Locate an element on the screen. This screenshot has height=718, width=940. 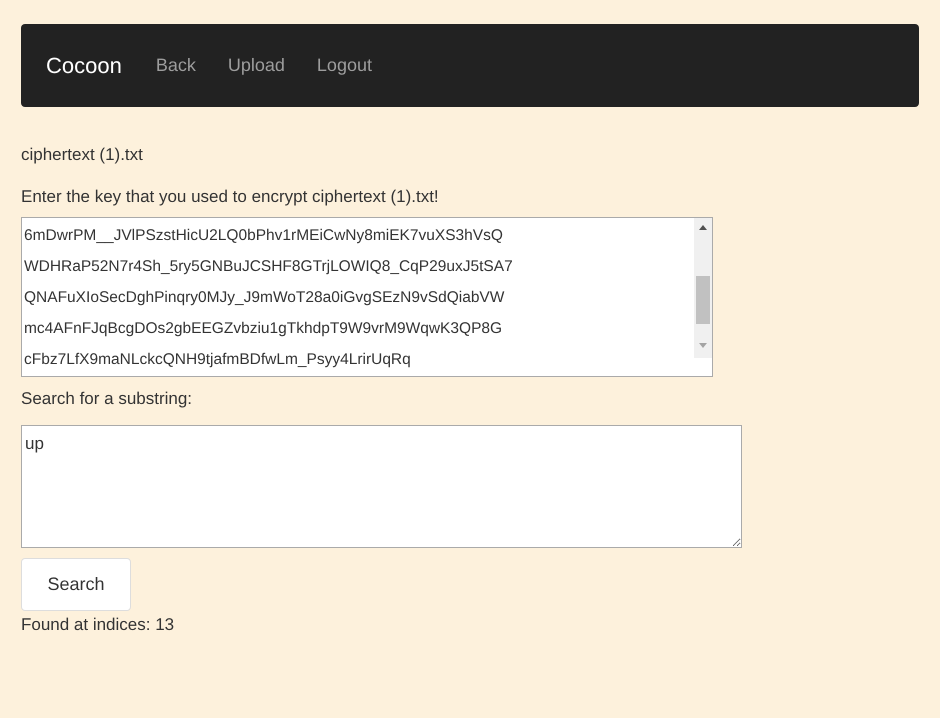
brand-link: Cocoon is located at coordinates (84, 65).